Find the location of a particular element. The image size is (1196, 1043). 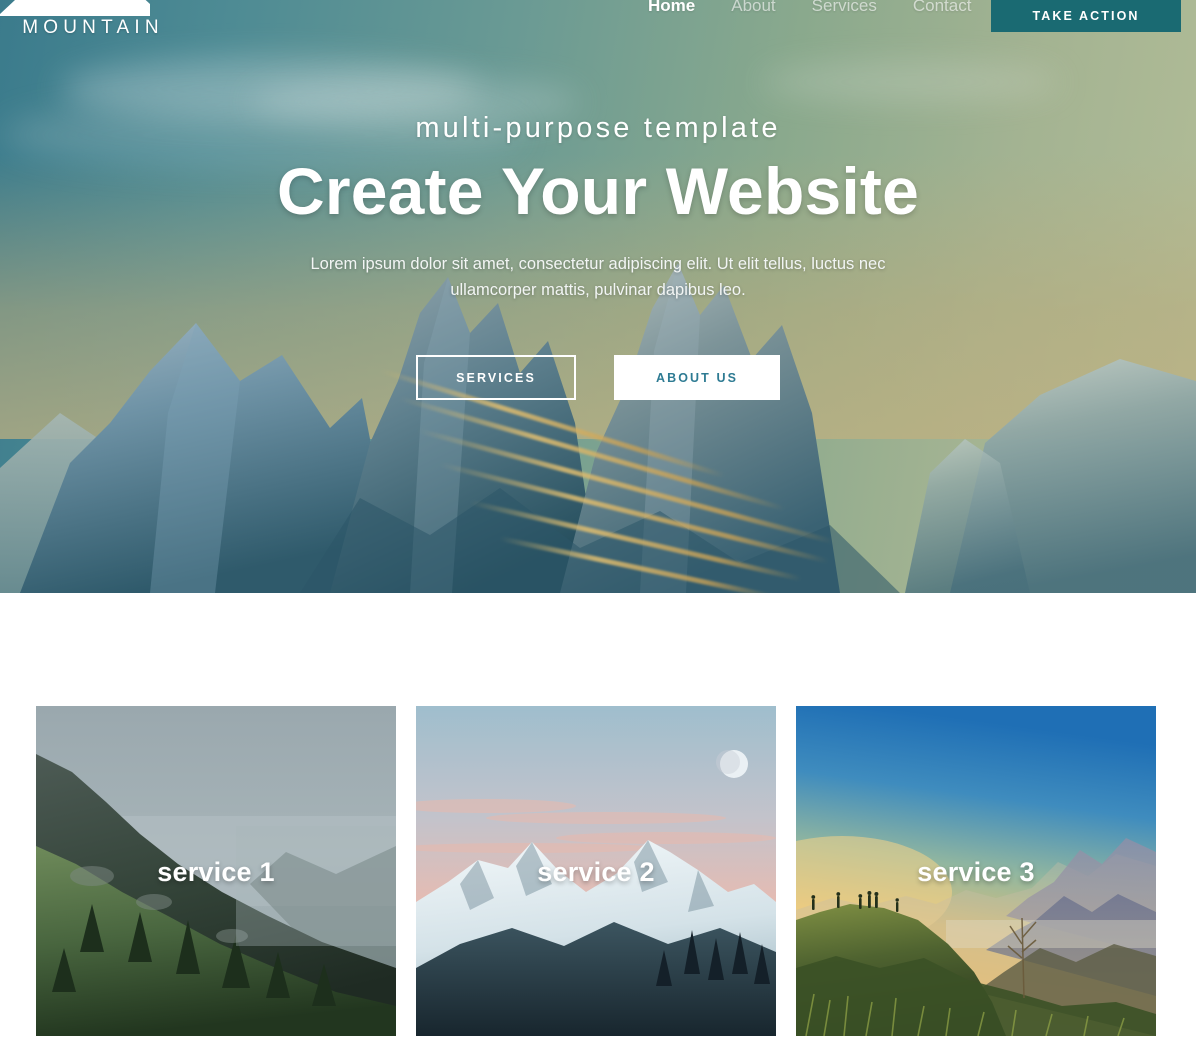

service-card: service 2 is located at coordinates (596, 871).